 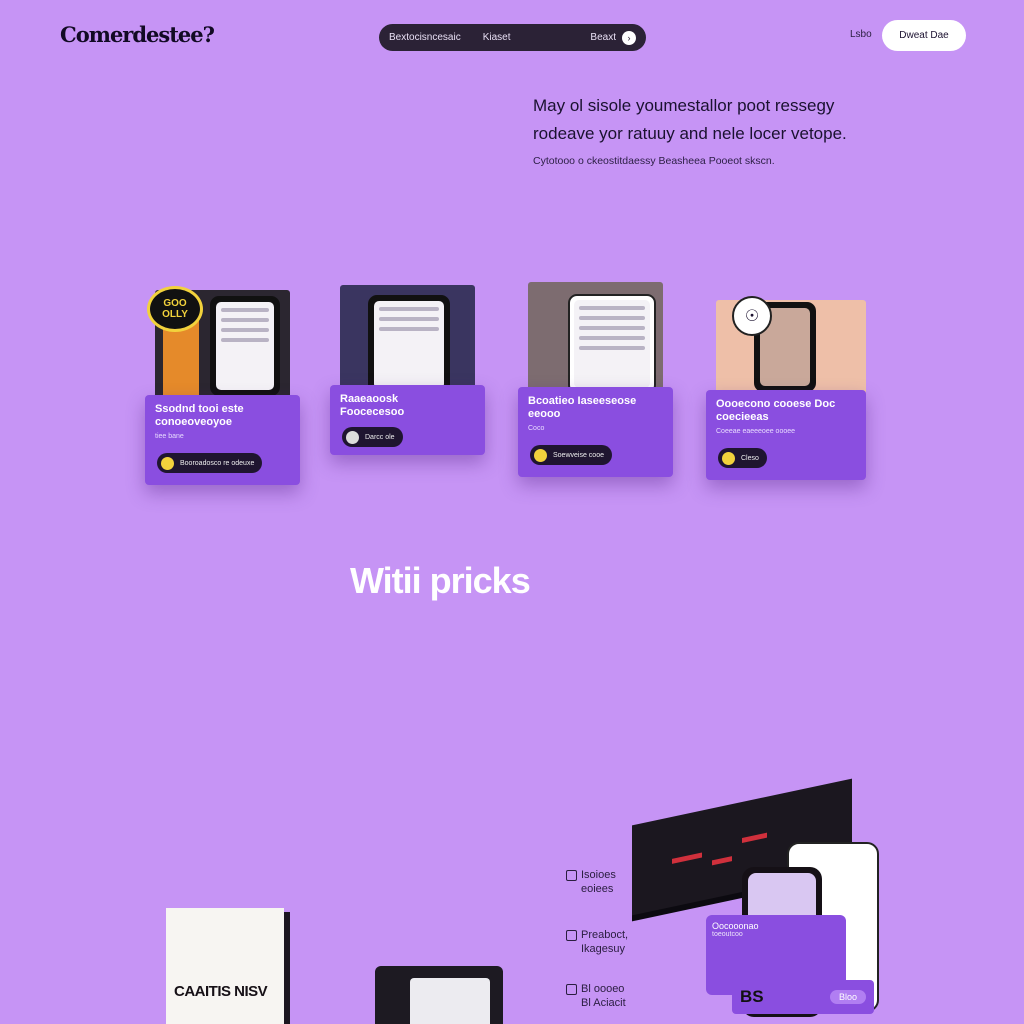 I want to click on product-card-title: Oocooonao, so click(x=735, y=926).